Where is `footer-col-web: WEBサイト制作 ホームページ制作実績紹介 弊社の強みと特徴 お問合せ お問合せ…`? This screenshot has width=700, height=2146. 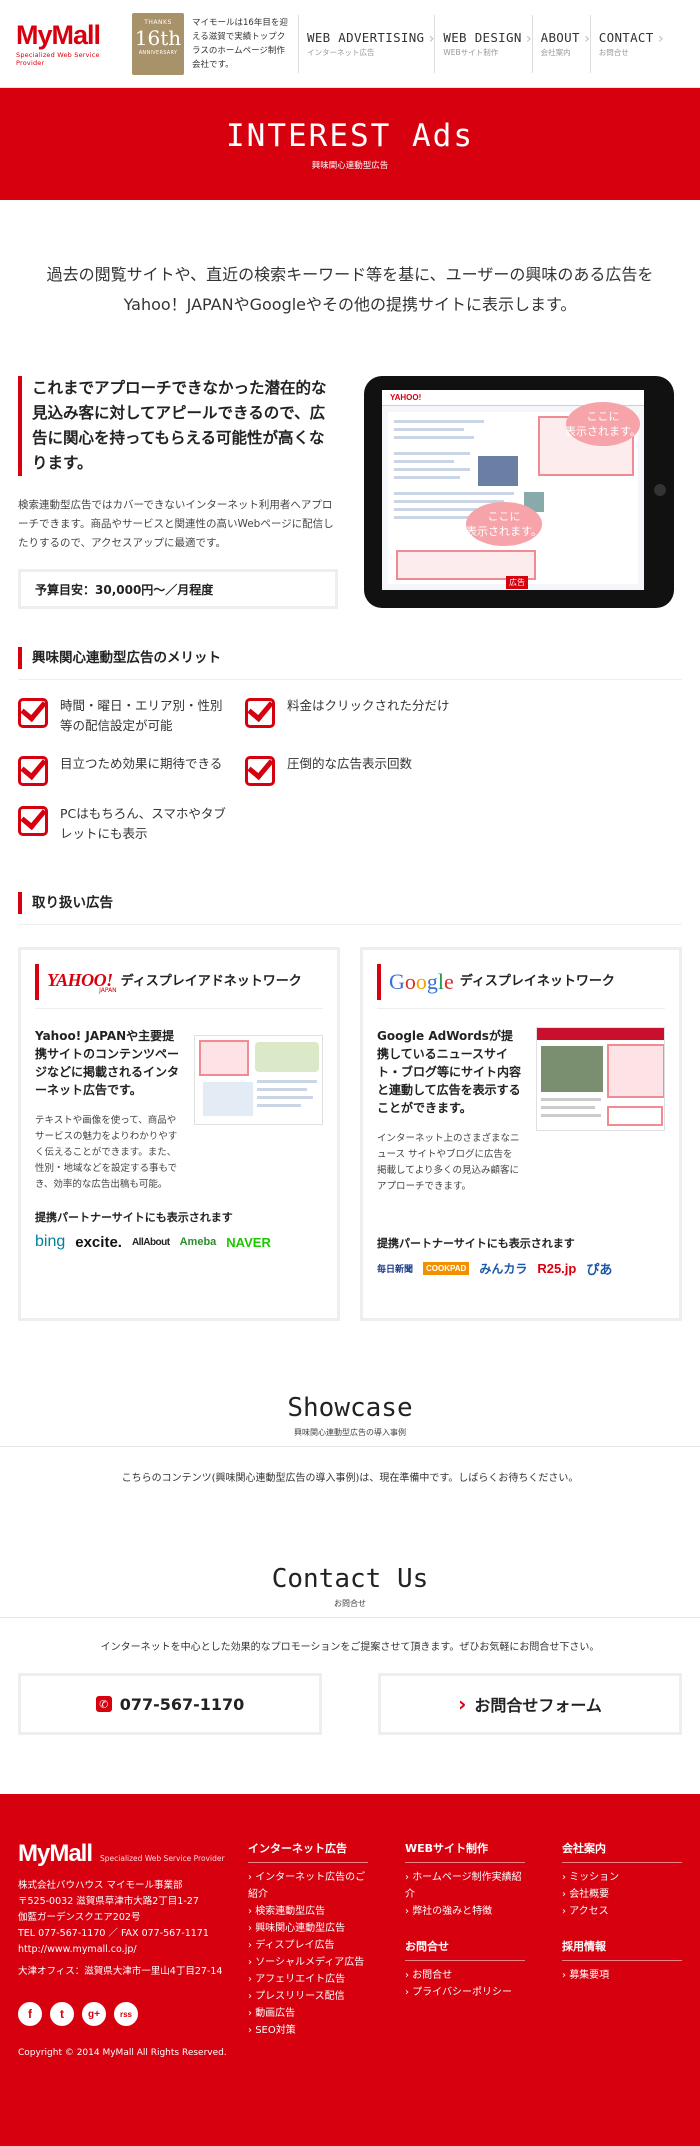
footer-col-web: WEBサイト制作 ホームページ制作実績紹介 弊社の強みと特徴 お問合せ お問合せ… is located at coordinates (465, 1920).